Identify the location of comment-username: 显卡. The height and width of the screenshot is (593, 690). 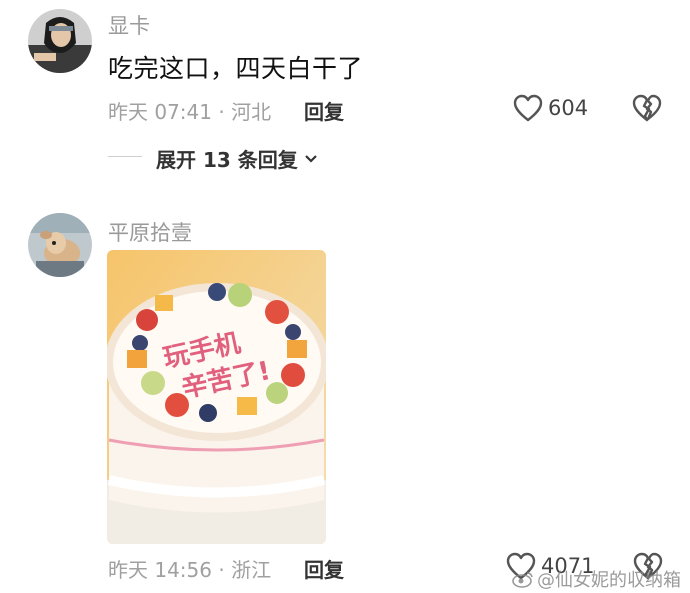
(129, 25).